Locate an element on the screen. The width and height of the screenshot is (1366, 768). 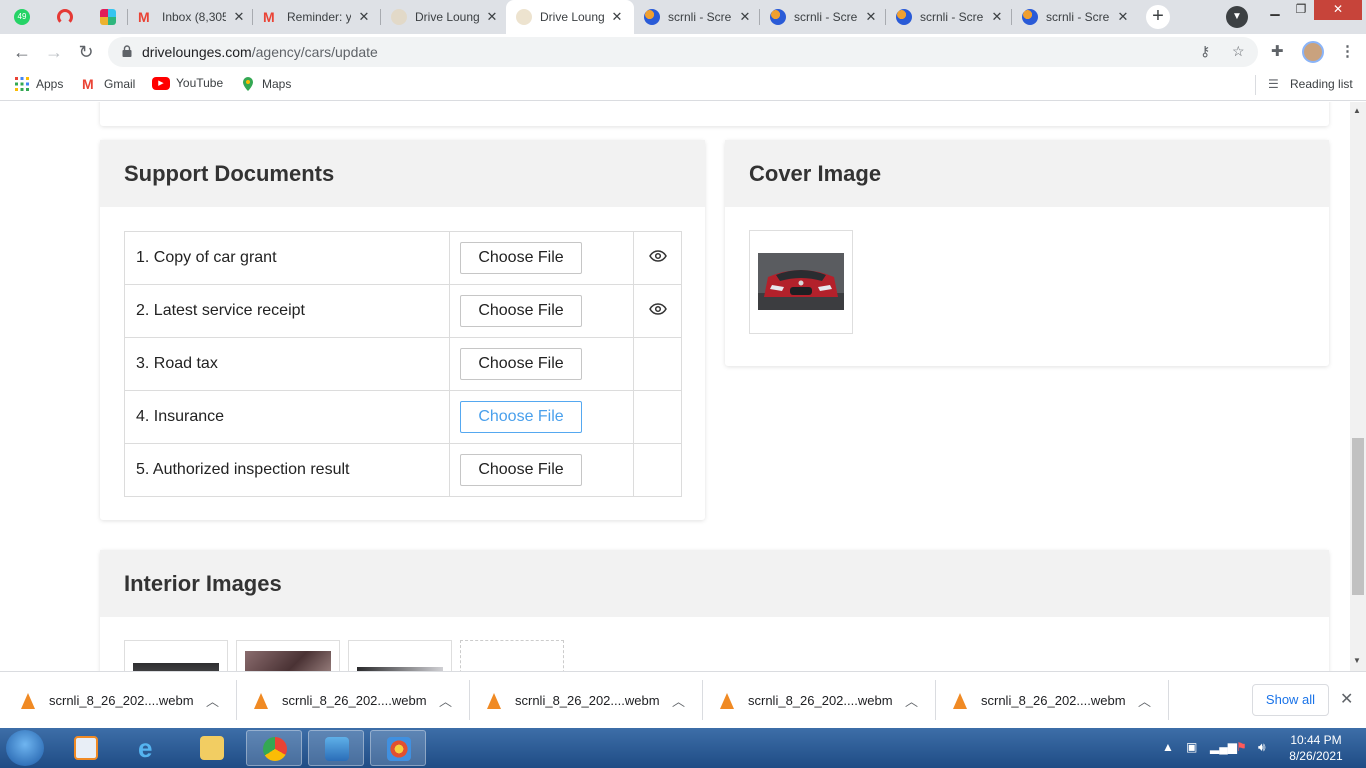
lock-icon is located at coordinates (127, 51).